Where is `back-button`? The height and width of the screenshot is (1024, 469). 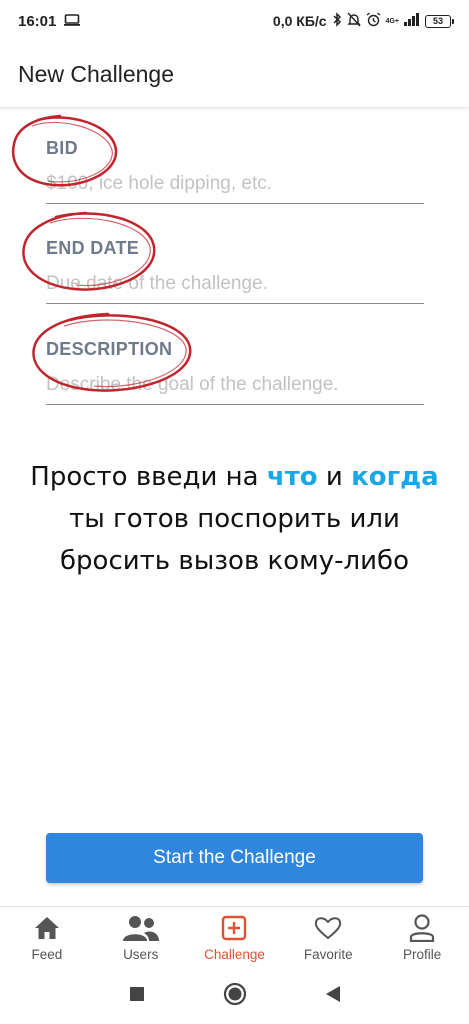
back-button is located at coordinates (333, 996).